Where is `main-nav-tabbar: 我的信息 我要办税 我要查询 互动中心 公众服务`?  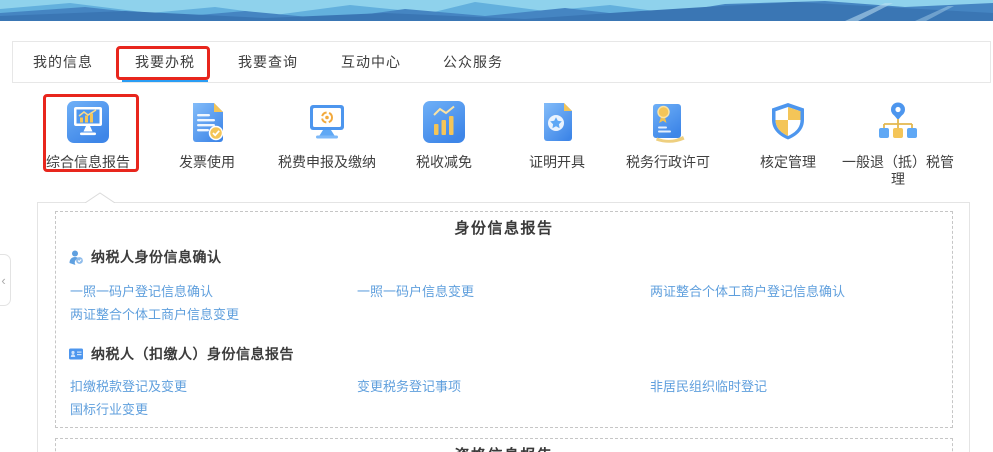
main-nav-tabbar: 我的信息 我要办税 我要查询 互动中心 公众服务 is located at coordinates (501, 62).